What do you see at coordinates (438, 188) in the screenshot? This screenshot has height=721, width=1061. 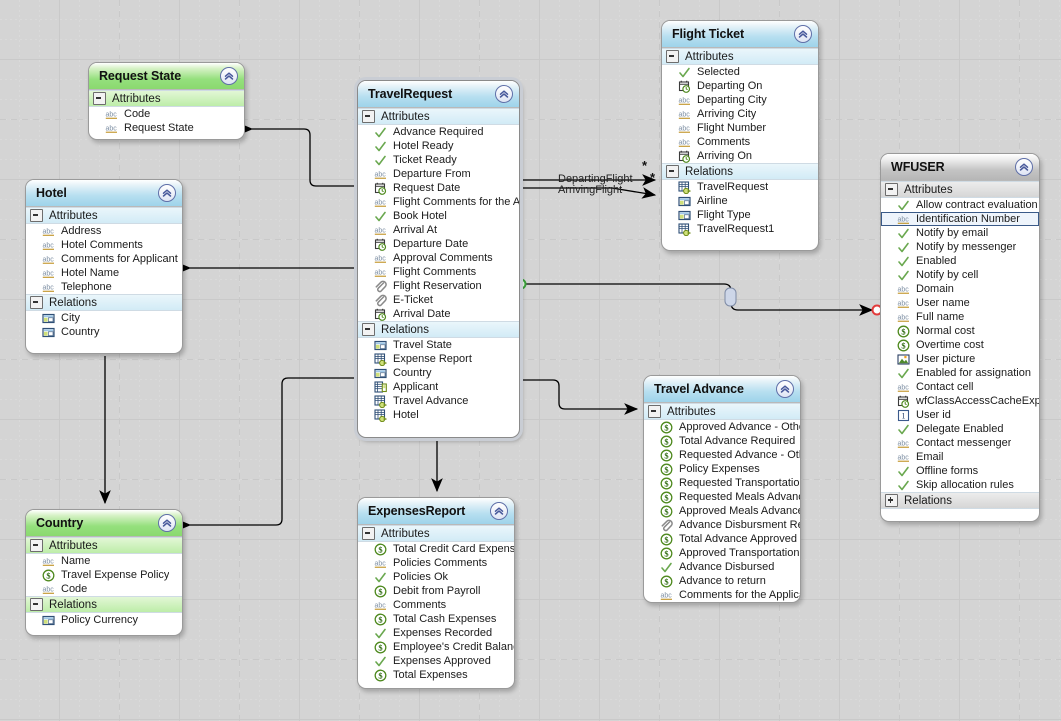 I see `attribute-row: Request Date` at bounding box center [438, 188].